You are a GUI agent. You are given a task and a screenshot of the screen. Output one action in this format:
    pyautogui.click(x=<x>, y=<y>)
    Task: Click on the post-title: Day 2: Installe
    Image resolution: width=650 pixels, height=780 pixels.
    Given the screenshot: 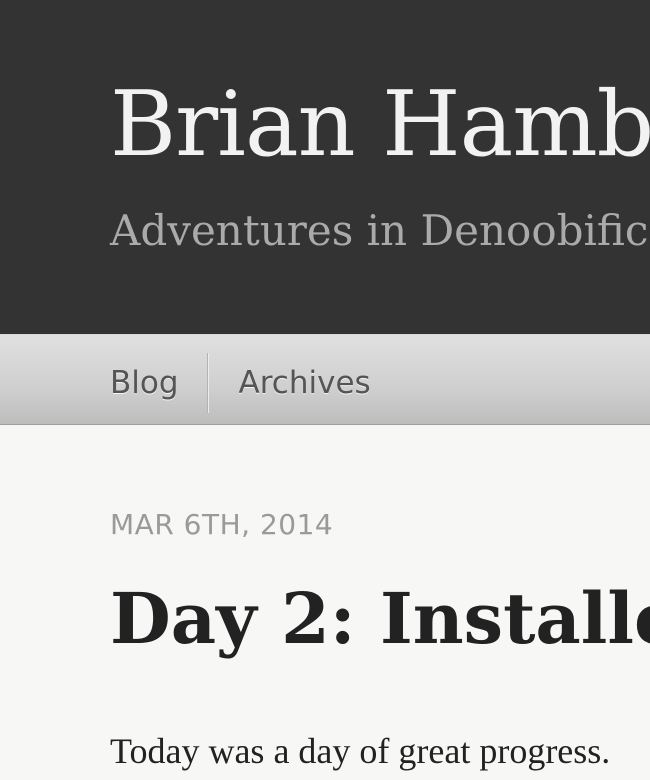 What is the action you would take?
    pyautogui.click(x=380, y=619)
    